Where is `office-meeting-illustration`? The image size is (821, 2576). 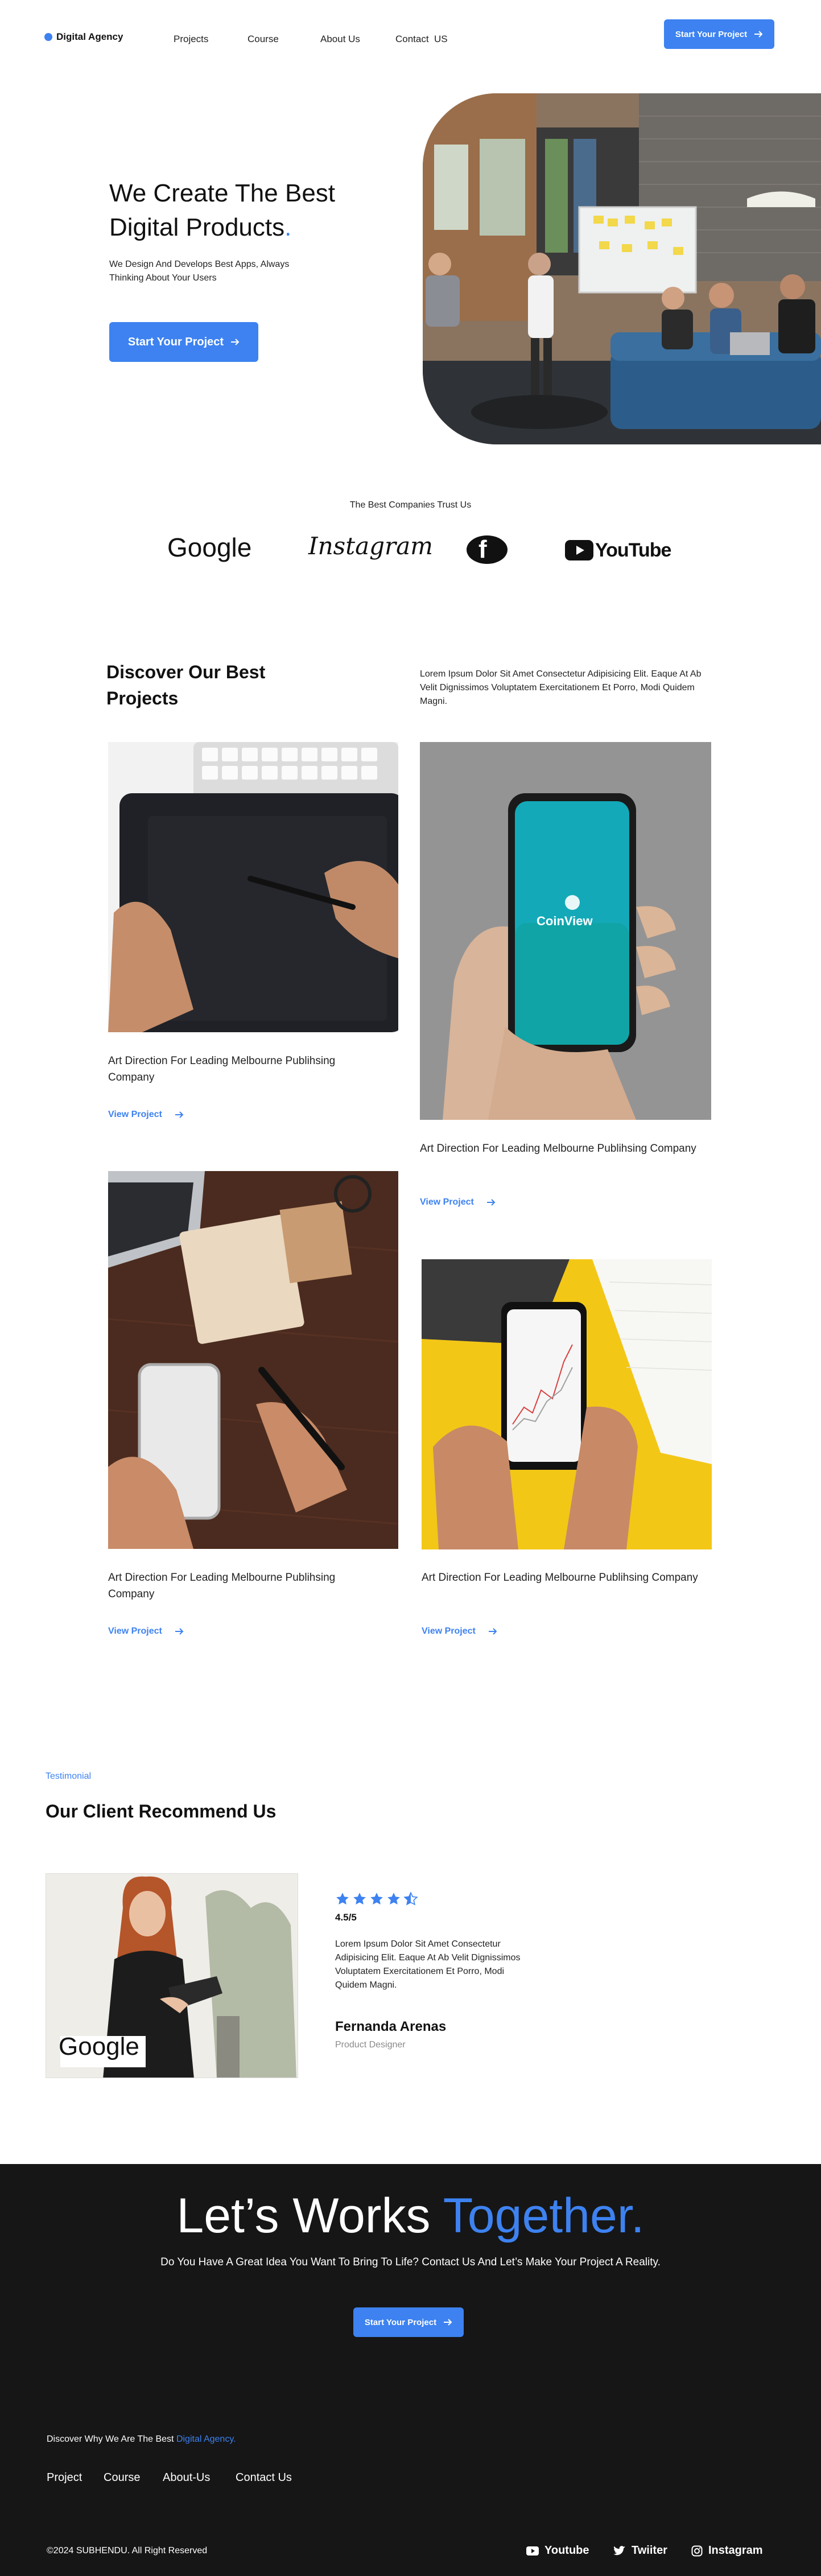
office-meeting-illustration is located at coordinates (622, 268).